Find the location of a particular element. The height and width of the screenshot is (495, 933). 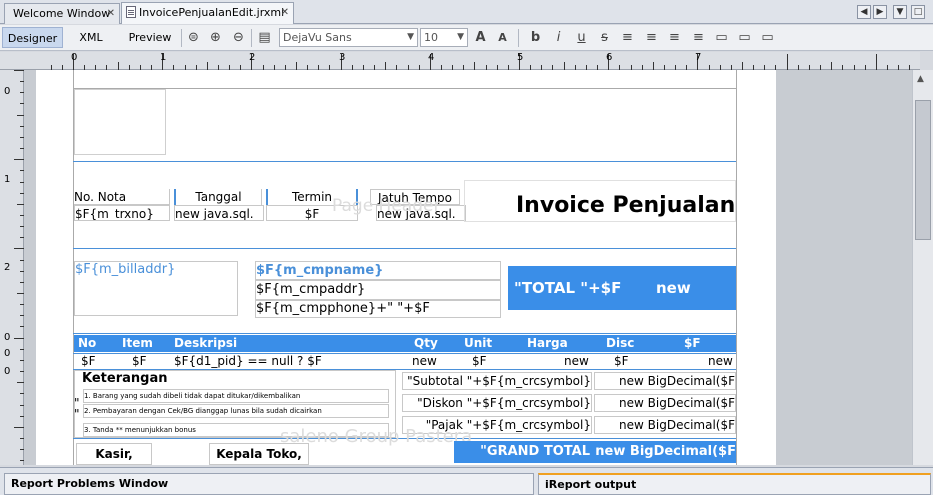

col-header-item: Item is located at coordinates (137, 343).